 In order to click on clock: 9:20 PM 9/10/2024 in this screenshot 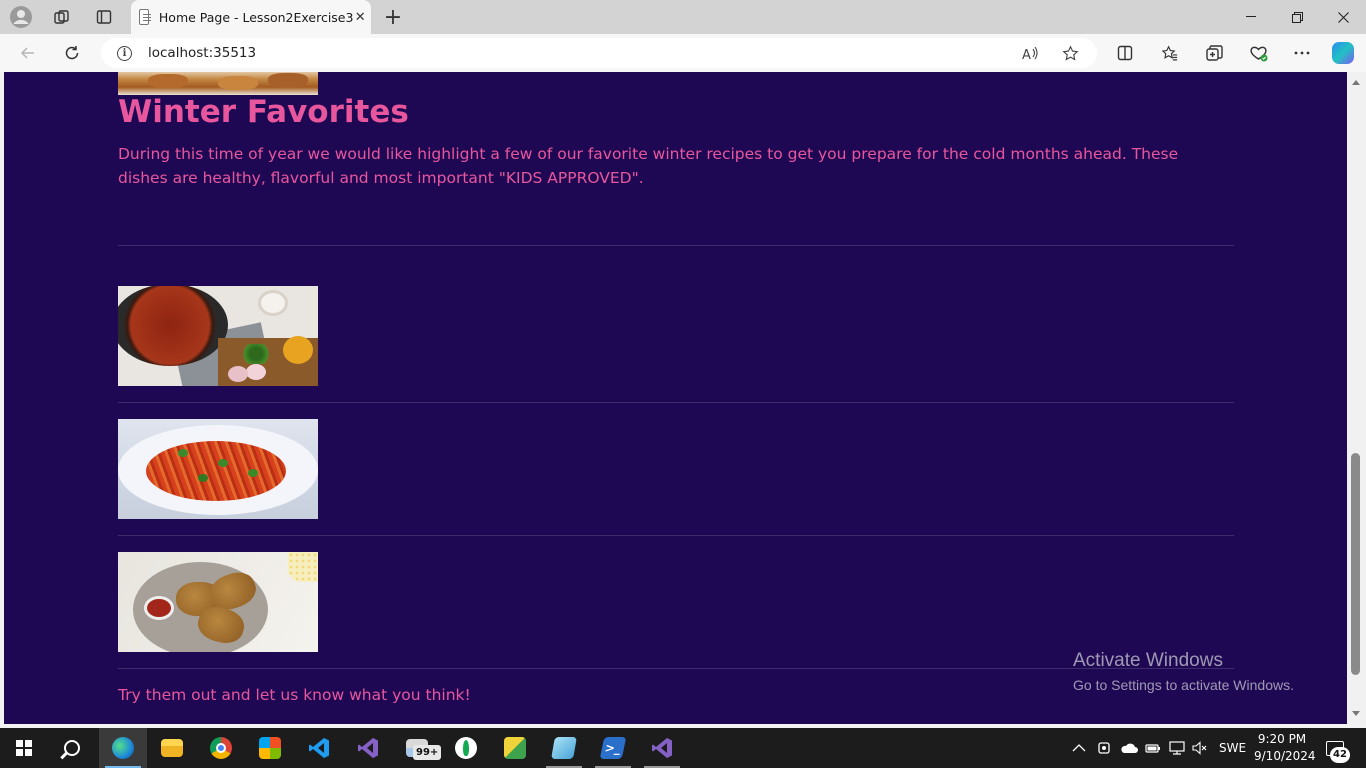, I will do `click(1285, 748)`.